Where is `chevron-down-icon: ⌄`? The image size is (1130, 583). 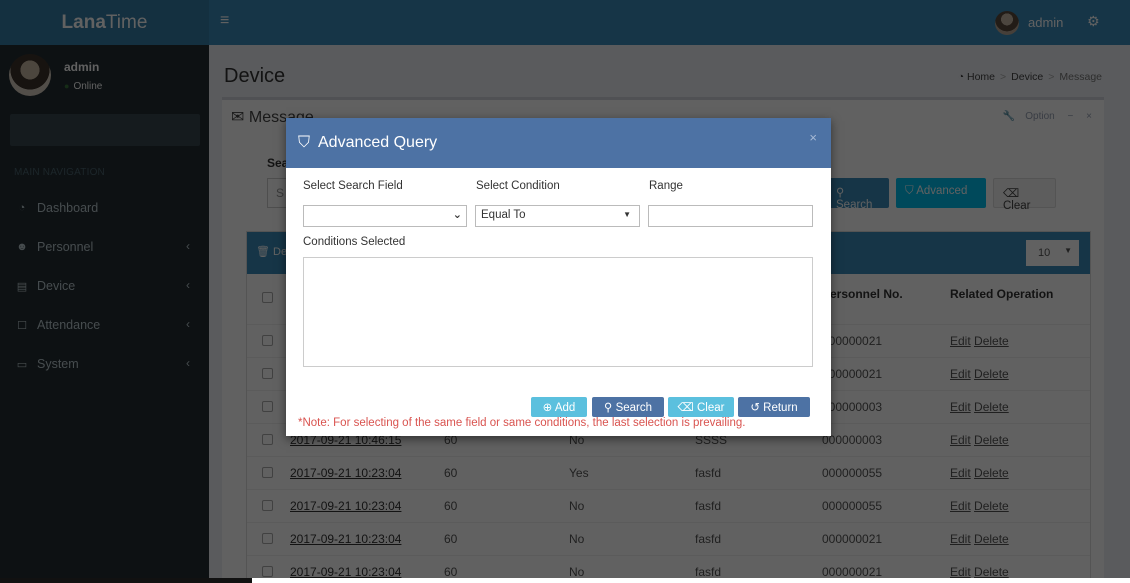
chevron-down-icon: ⌄ is located at coordinates (457, 215).